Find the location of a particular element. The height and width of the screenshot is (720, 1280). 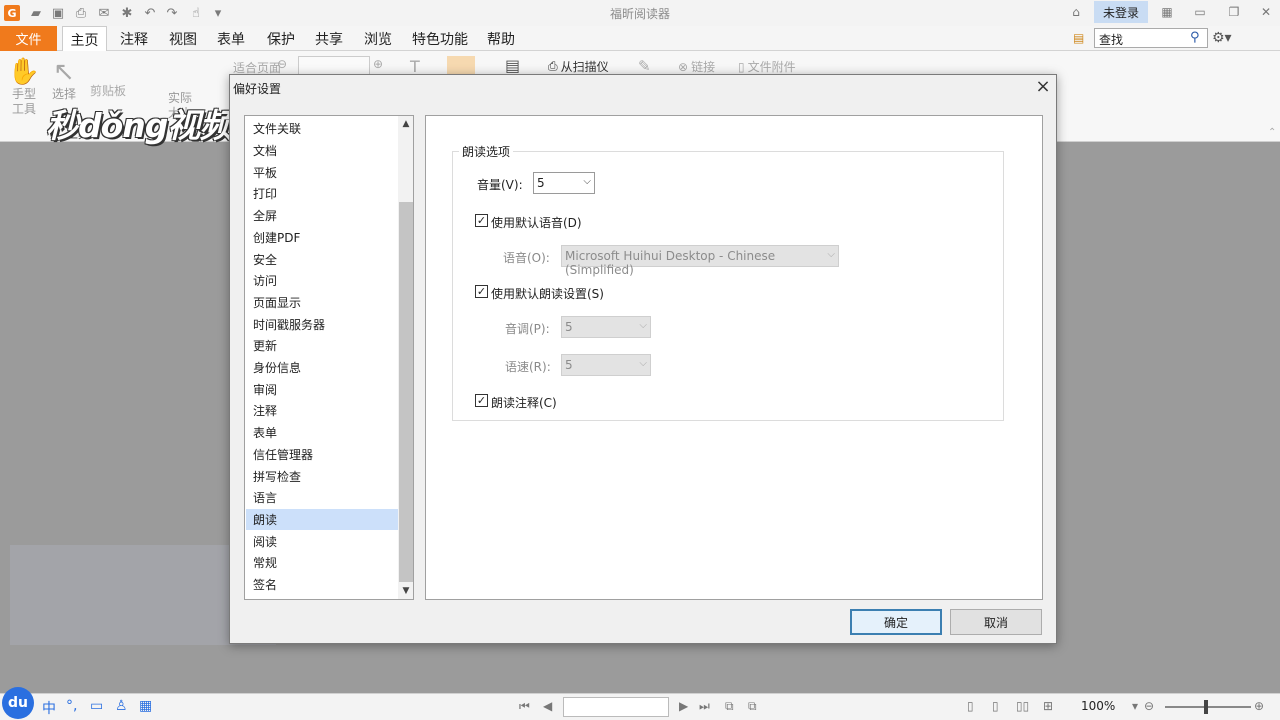

volume-select: 5 ⌵ is located at coordinates (564, 183).